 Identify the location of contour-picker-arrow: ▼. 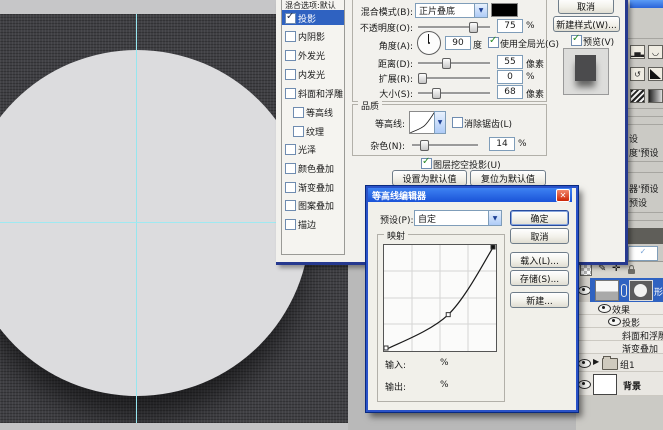
(440, 122).